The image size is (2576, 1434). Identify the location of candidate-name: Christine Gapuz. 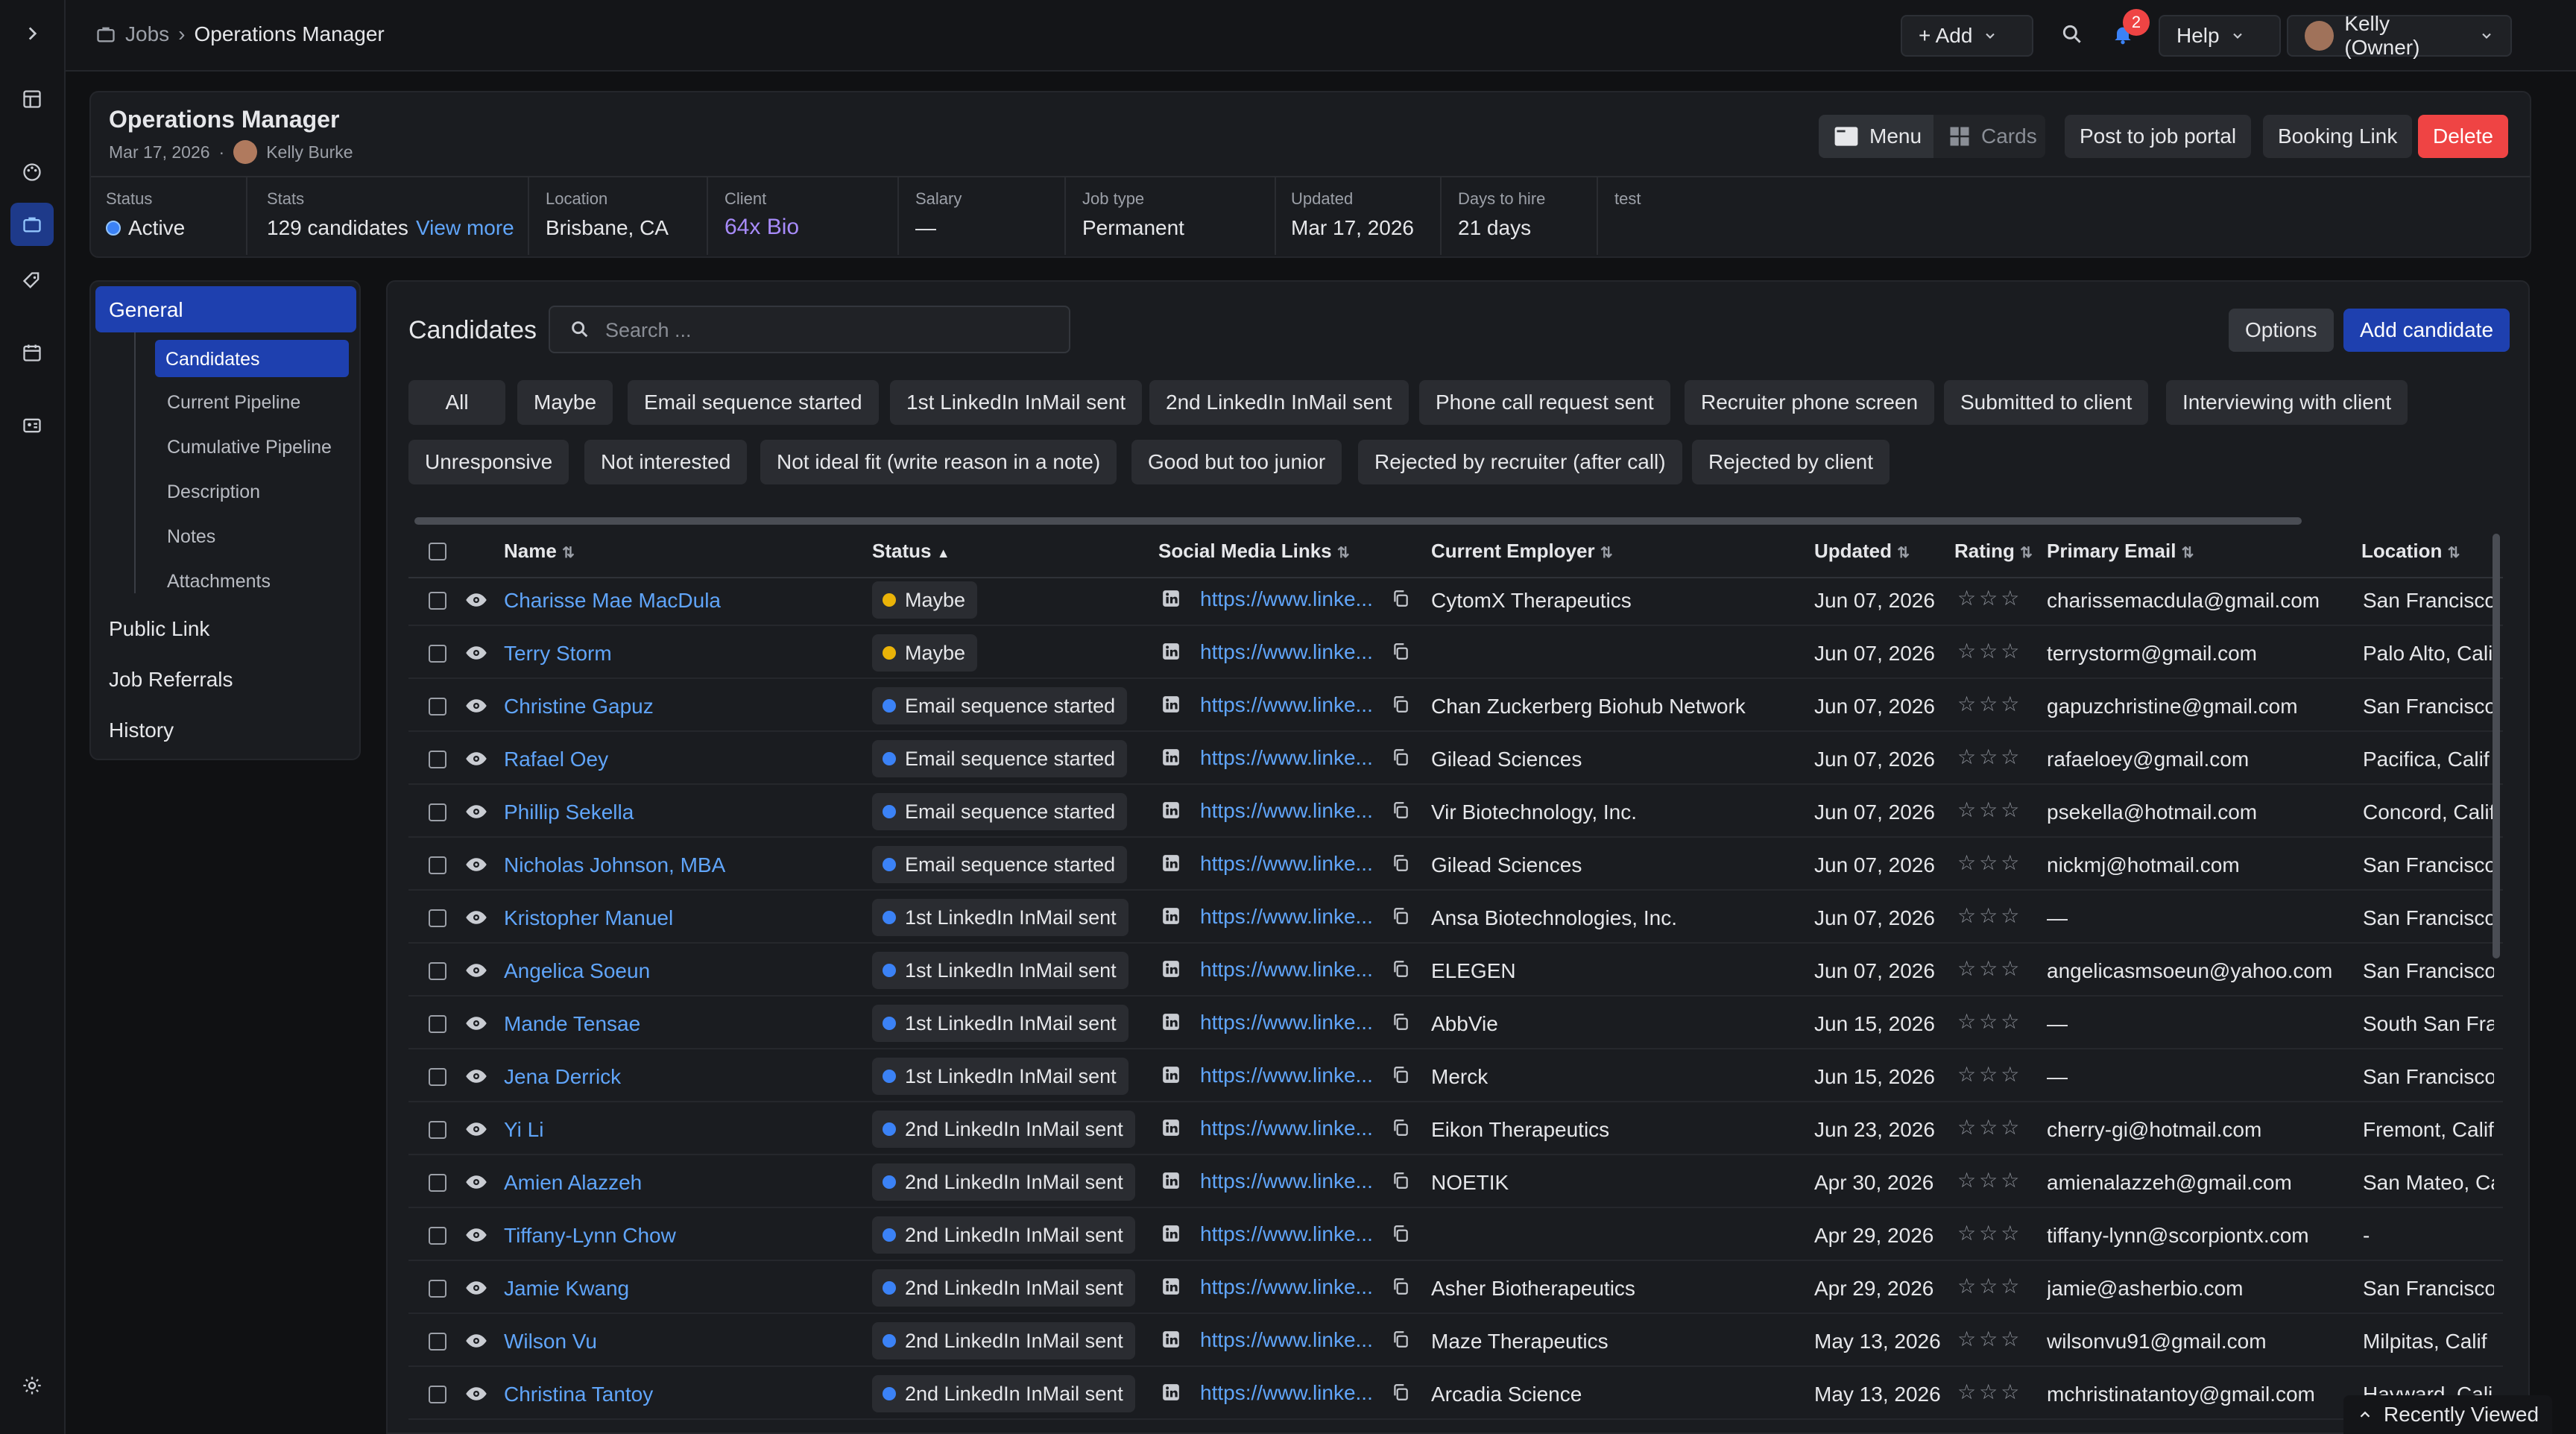
(683, 706).